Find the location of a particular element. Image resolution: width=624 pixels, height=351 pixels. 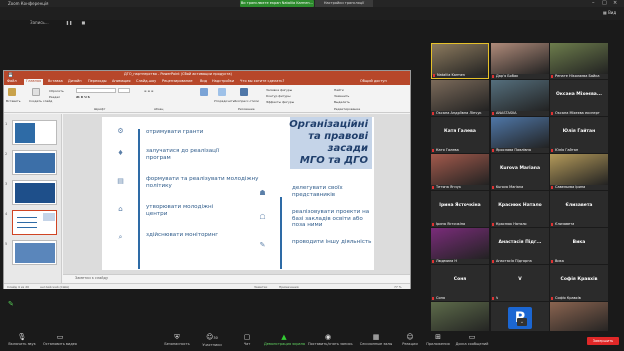

participant-tile: Софія Кравхів Софія Кравхів is located at coordinates (579, 283).